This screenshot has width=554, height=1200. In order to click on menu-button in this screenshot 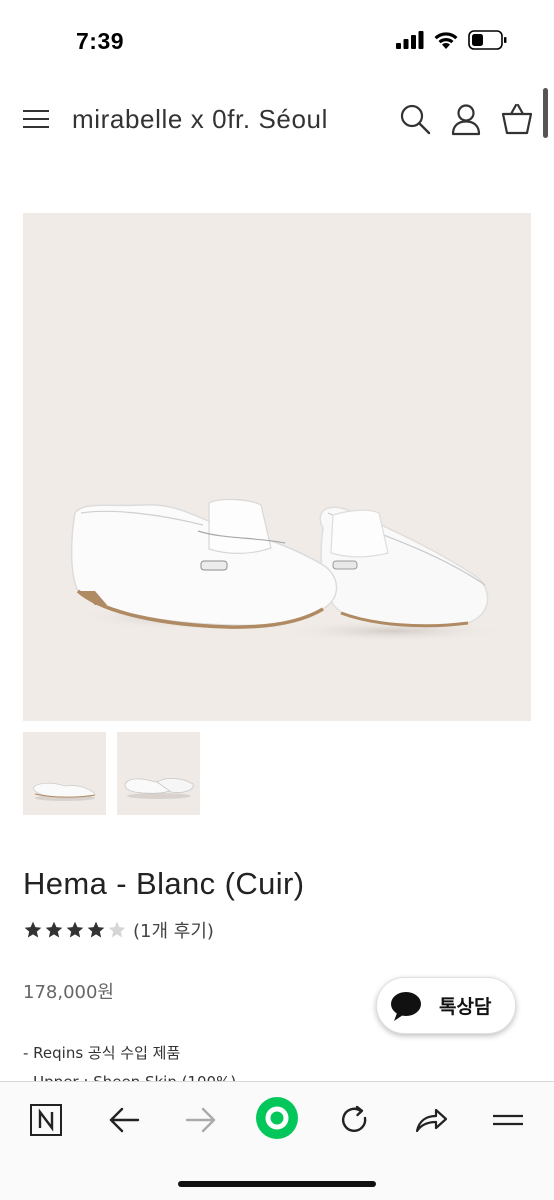, I will do `click(36, 119)`.